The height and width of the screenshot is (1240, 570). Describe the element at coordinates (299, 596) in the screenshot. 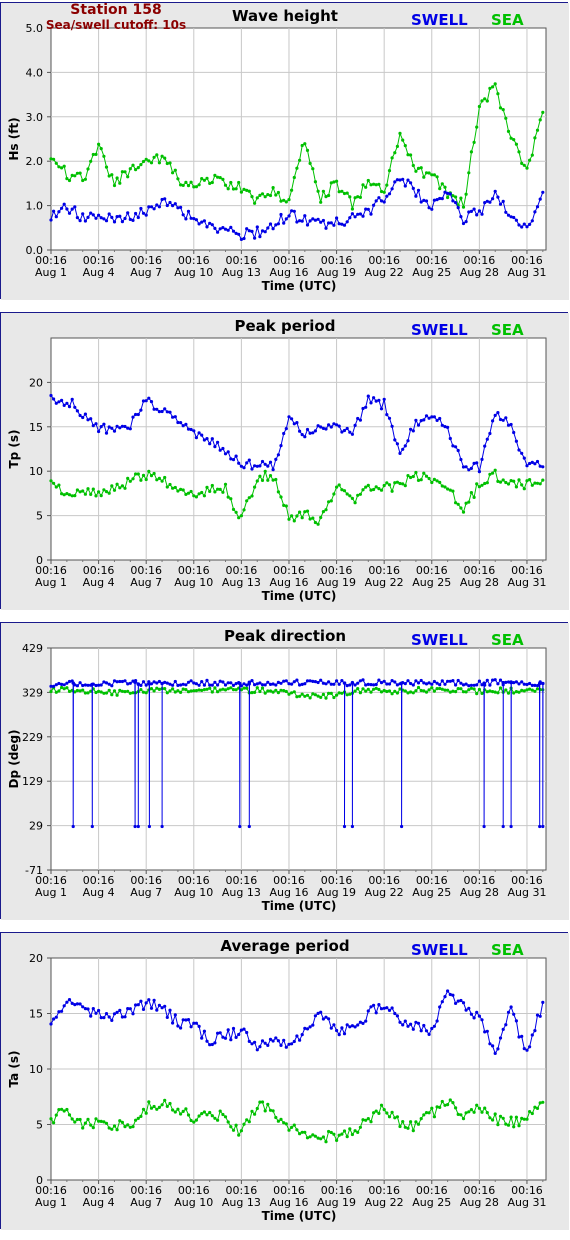

I see `x-axis-label: Time (UTC)` at that location.